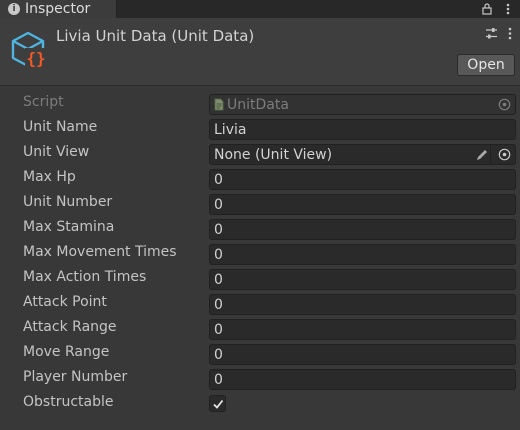  Describe the element at coordinates (60, 127) in the screenshot. I see `unit-name-label: Unit Name` at that location.